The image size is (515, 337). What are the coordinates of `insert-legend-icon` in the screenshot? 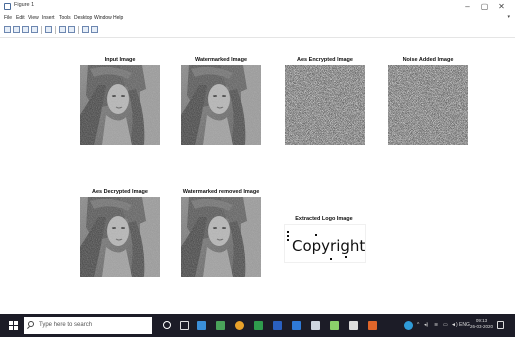 It's located at (71, 29).